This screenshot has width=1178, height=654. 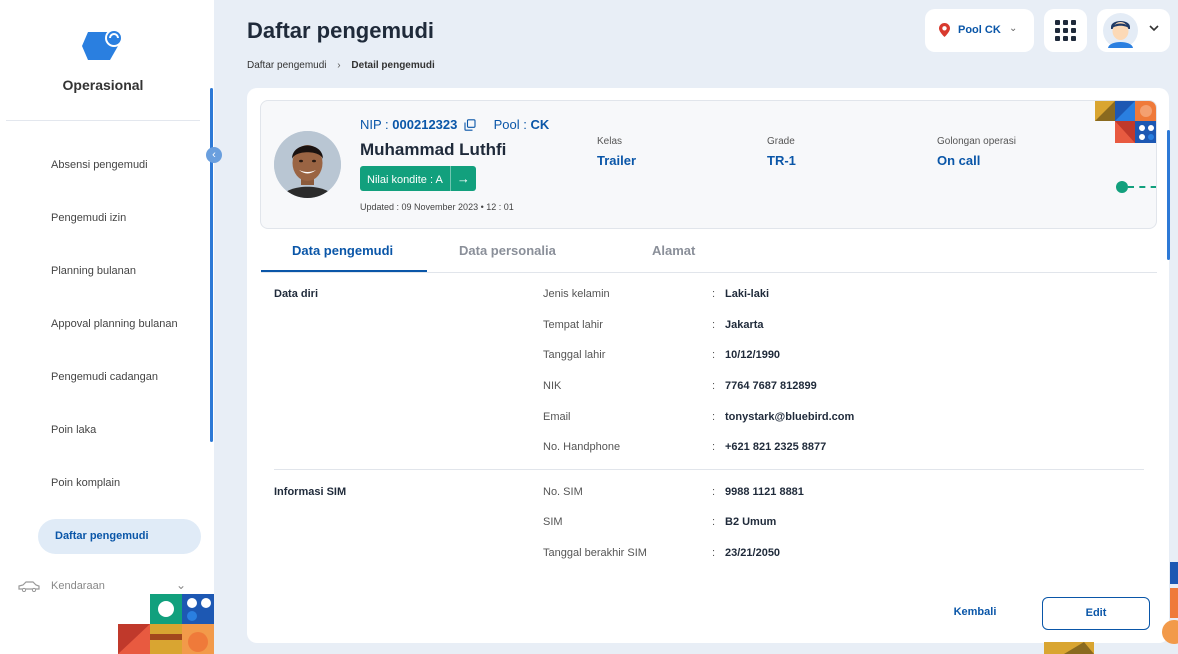 I want to click on pool-selector-button: Pool CK ⌄, so click(x=979, y=30).